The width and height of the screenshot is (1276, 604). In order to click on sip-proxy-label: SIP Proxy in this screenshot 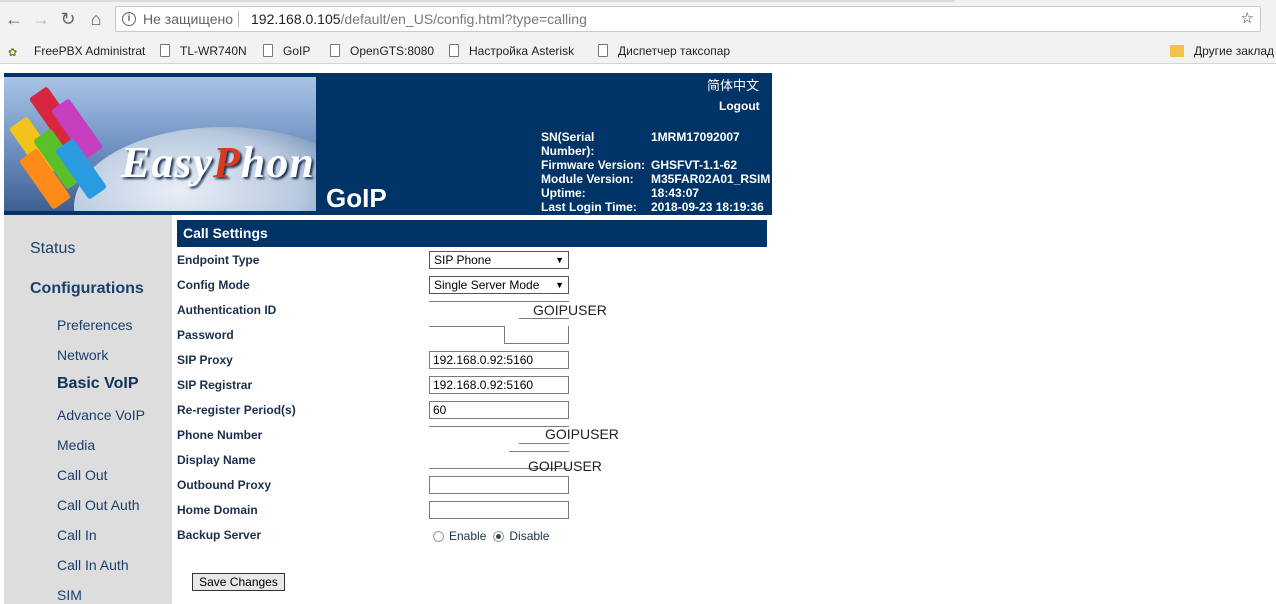, I will do `click(205, 360)`.